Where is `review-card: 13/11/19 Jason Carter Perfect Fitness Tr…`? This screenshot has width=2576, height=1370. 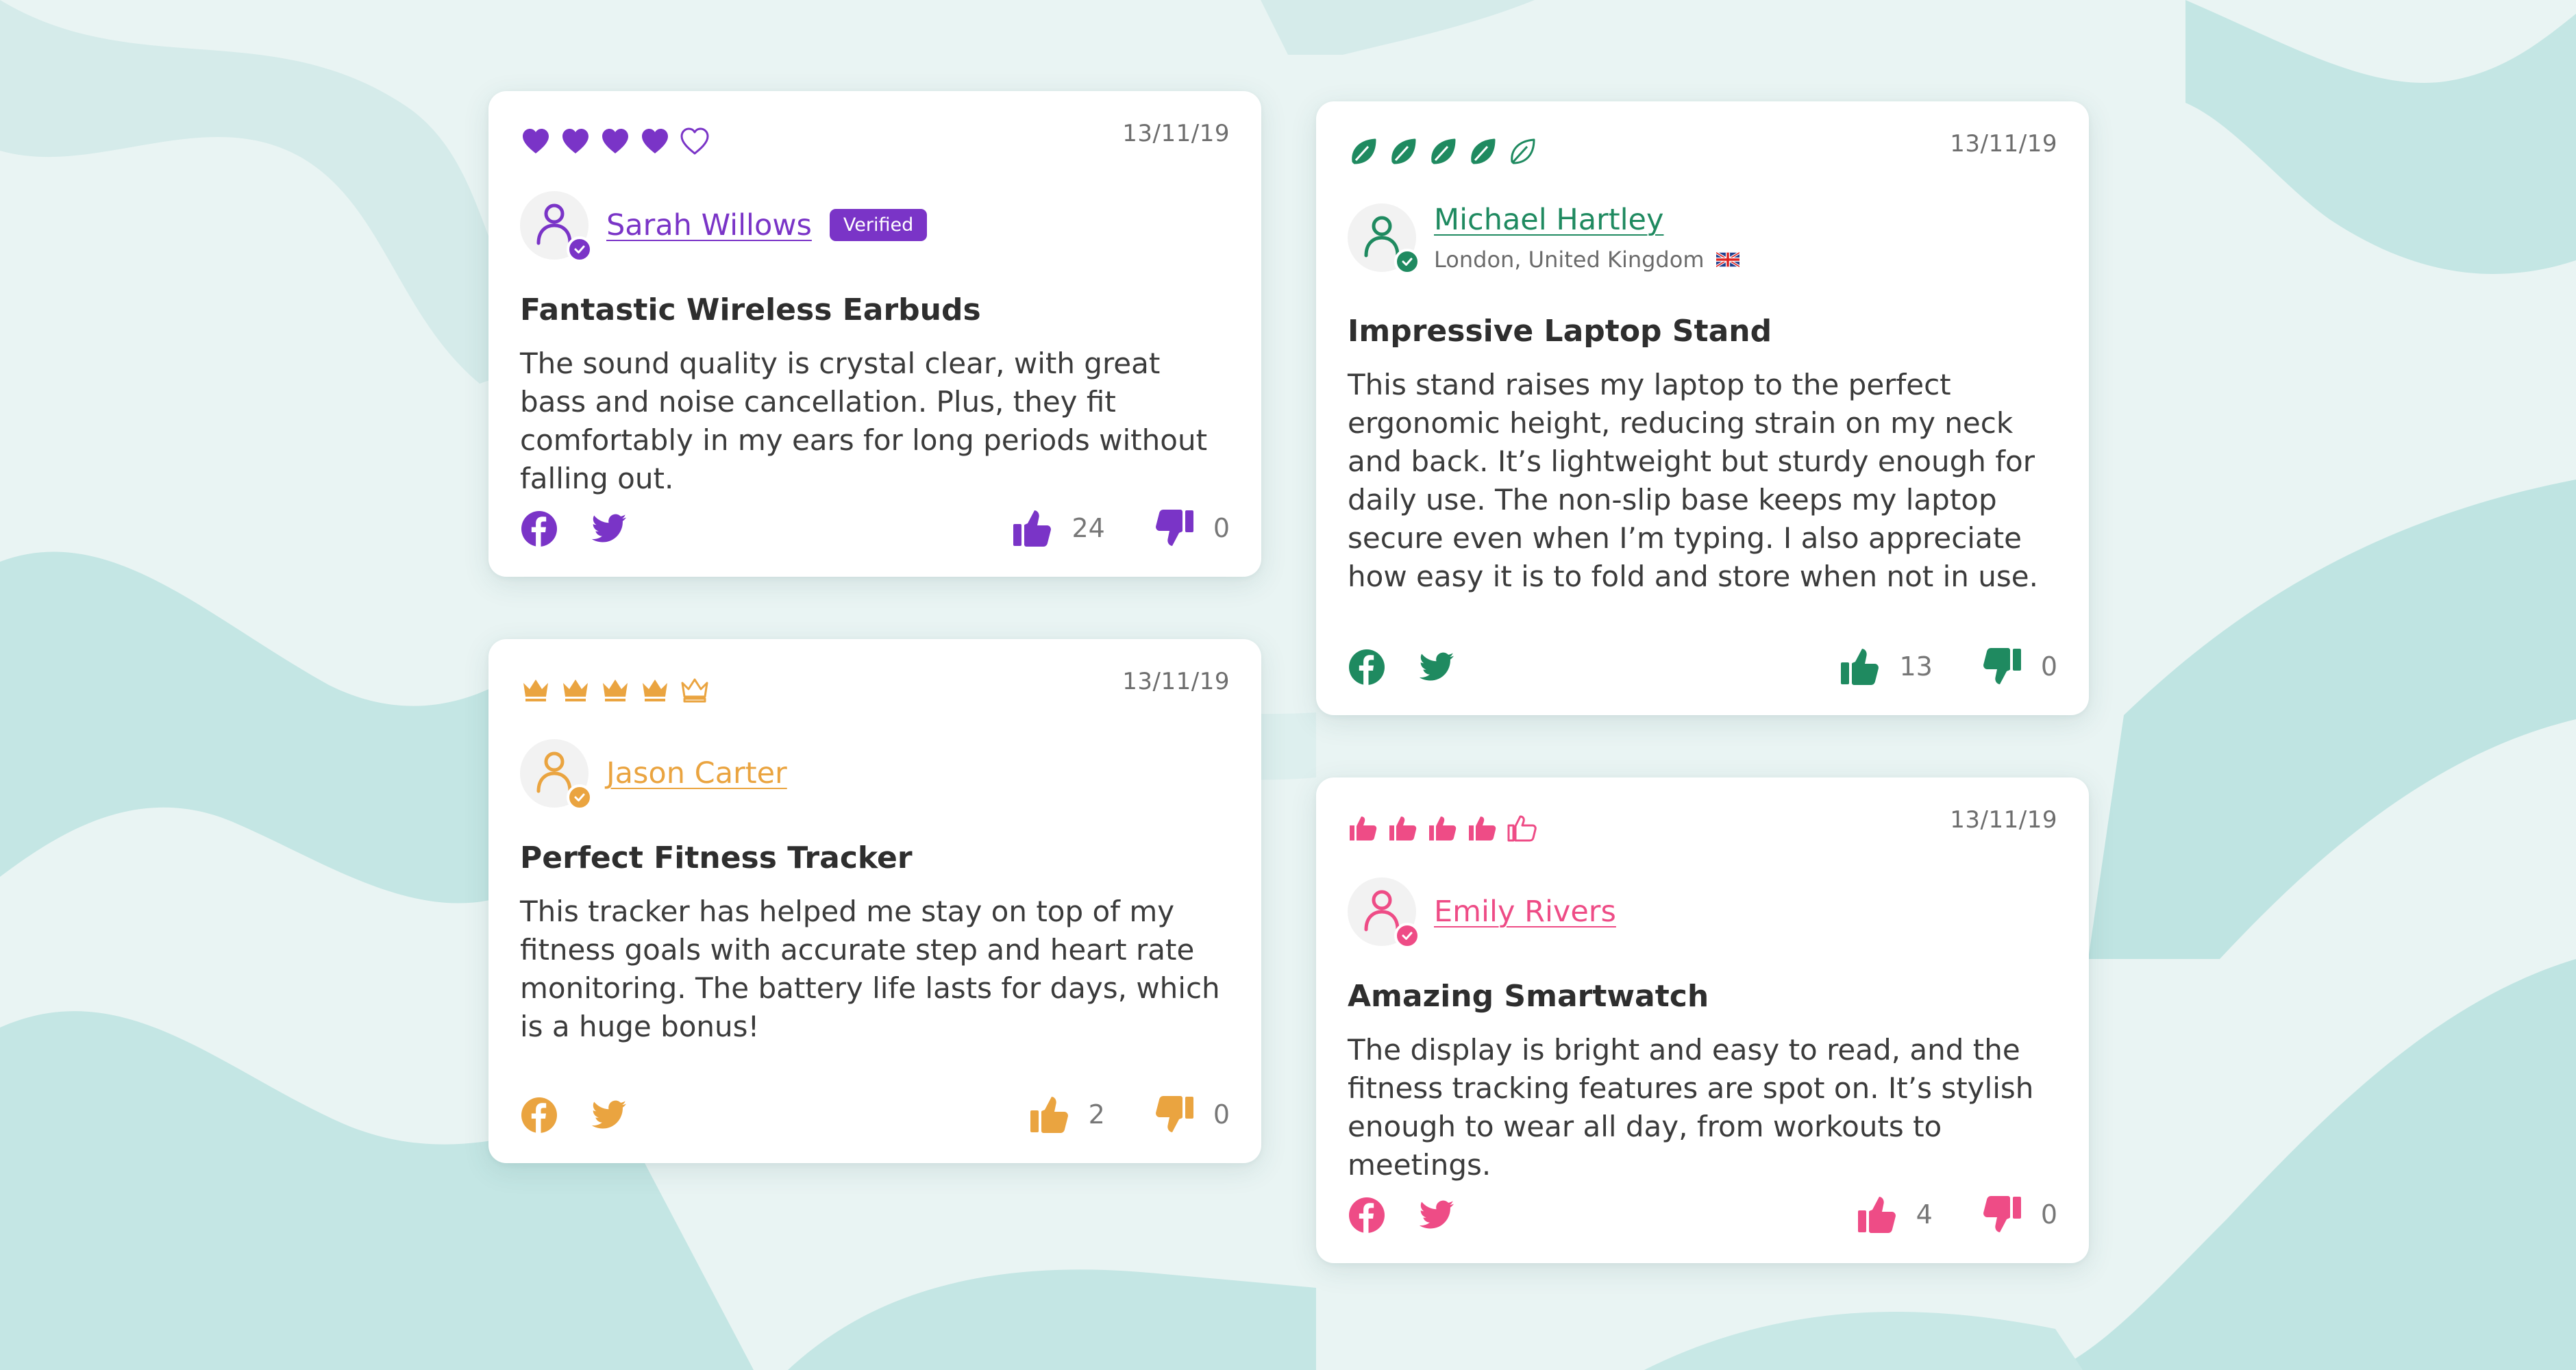 review-card: 13/11/19 Jason Carter Perfect Fitness Tr… is located at coordinates (874, 901).